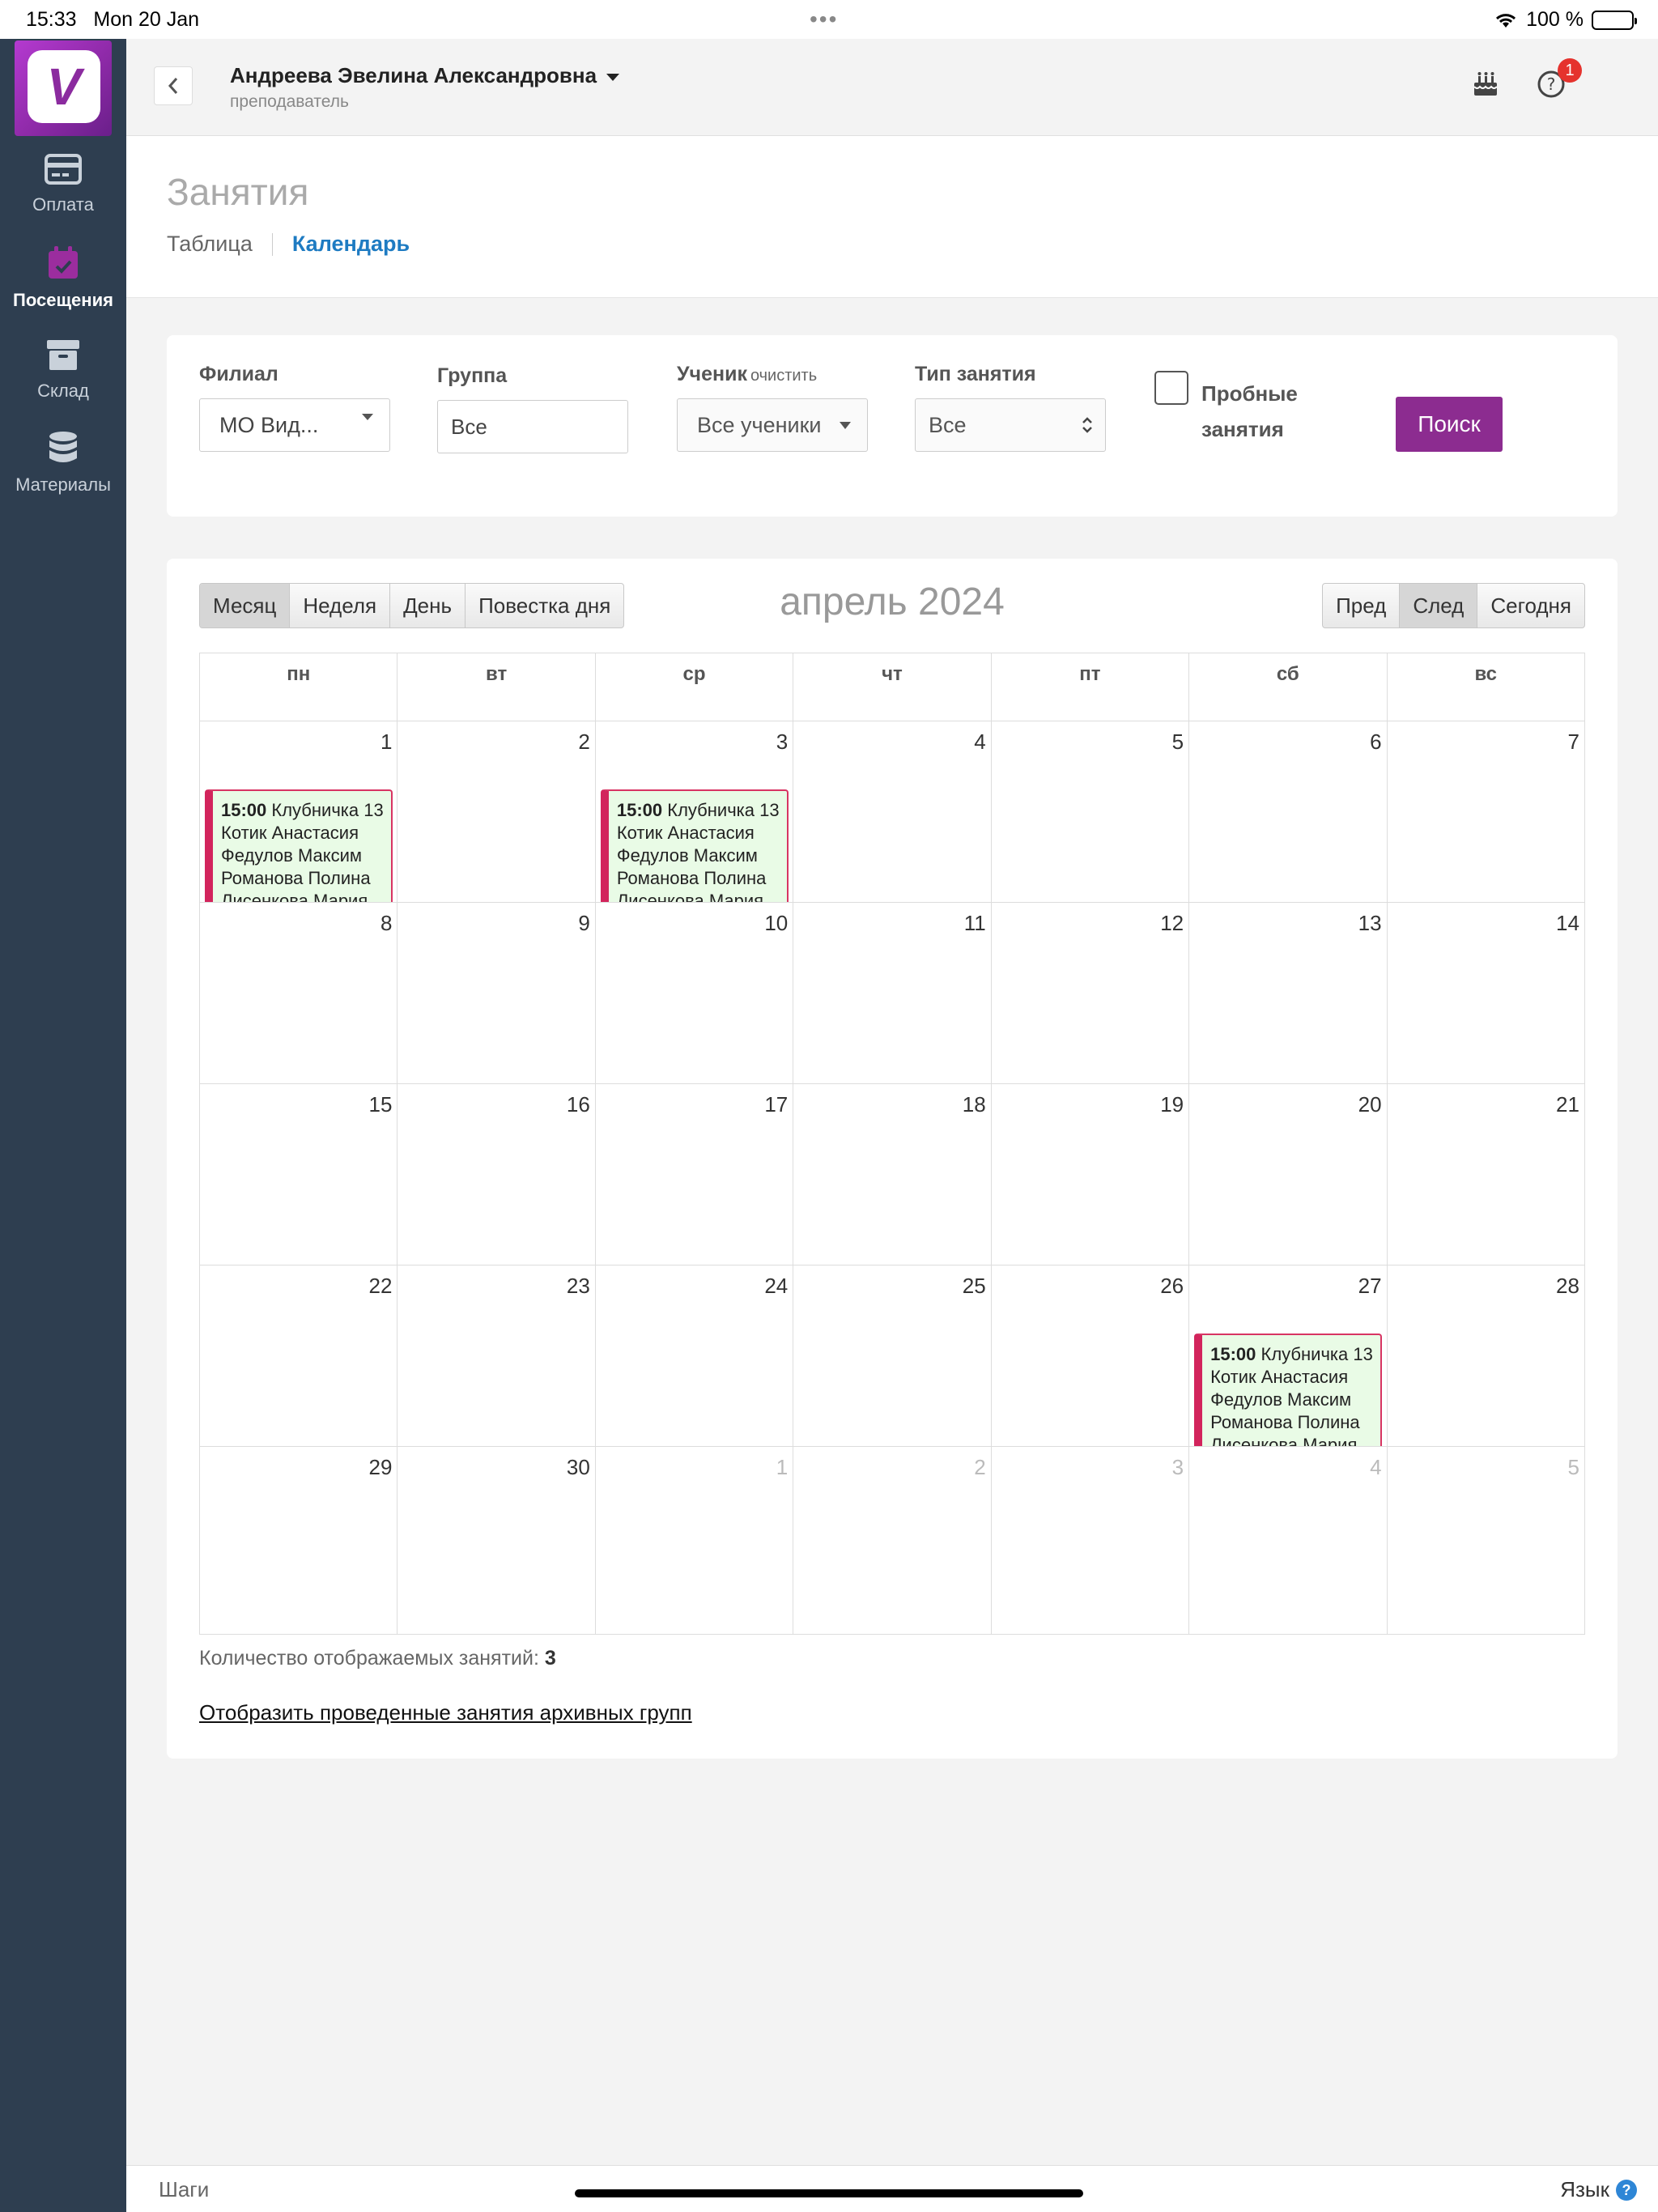  I want to click on status-right: 100 %, so click(1565, 20).